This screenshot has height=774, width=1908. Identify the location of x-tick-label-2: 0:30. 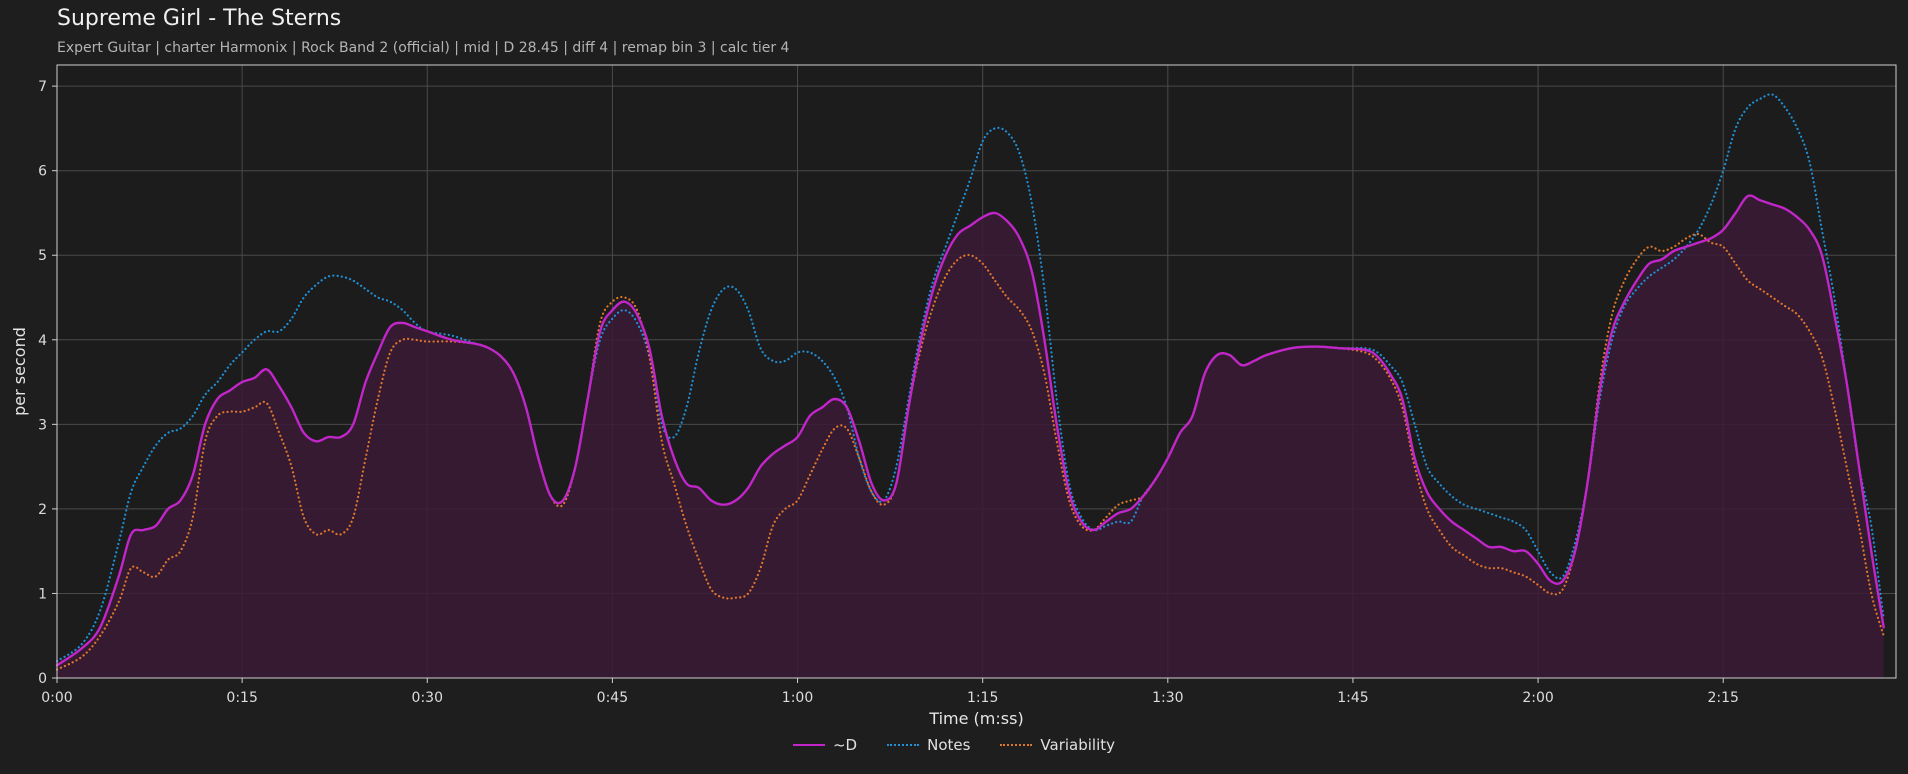
(427, 698).